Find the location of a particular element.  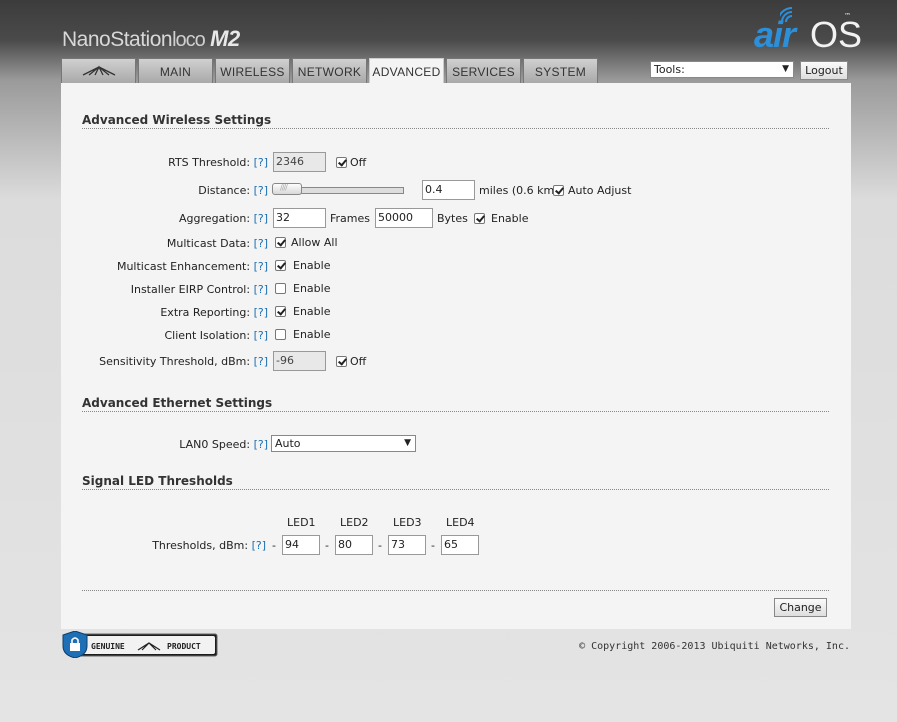

sensitivity-threshold-label: Sensitivity Threshold, dBm: [?] is located at coordinates (183, 361).